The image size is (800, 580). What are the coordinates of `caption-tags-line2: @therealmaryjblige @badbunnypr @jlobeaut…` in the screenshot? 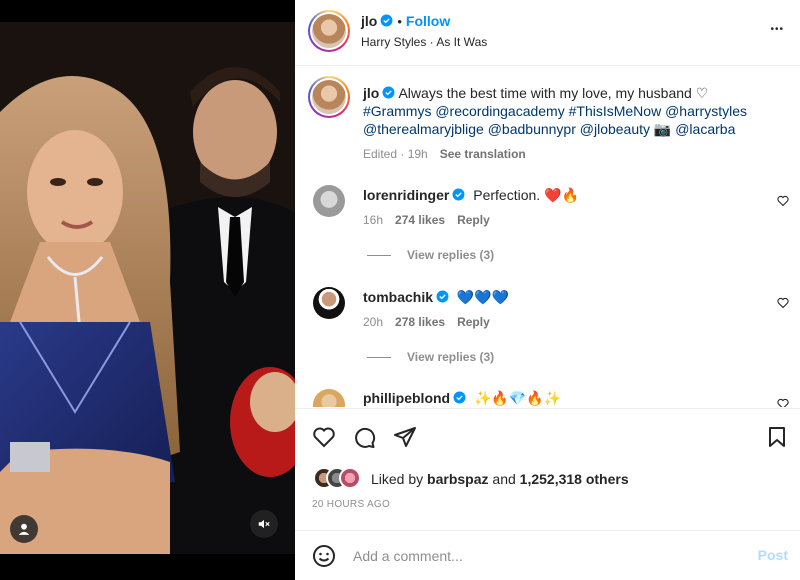 It's located at (549, 129).